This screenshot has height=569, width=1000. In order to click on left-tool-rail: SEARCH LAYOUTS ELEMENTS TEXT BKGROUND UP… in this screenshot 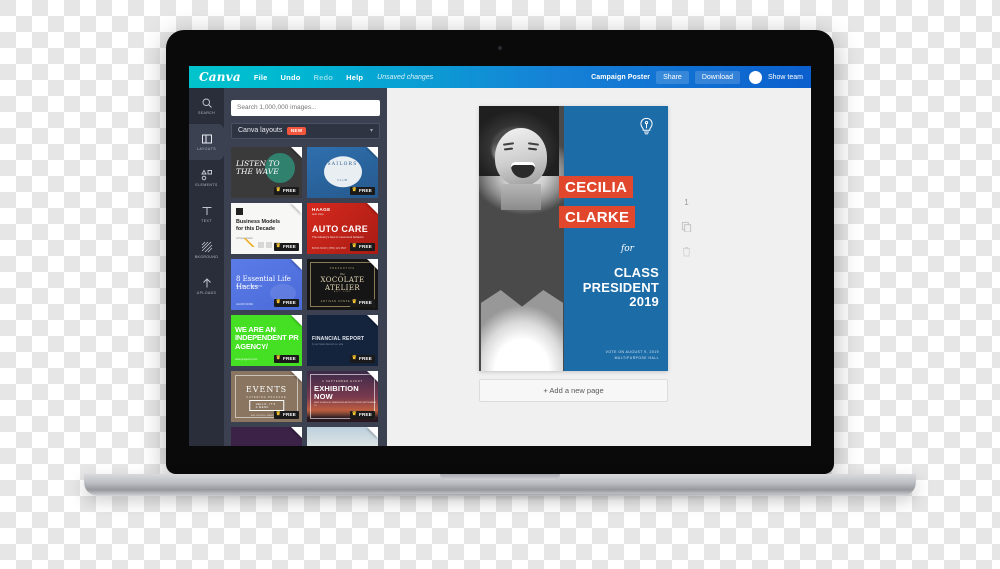, I will do `click(206, 267)`.